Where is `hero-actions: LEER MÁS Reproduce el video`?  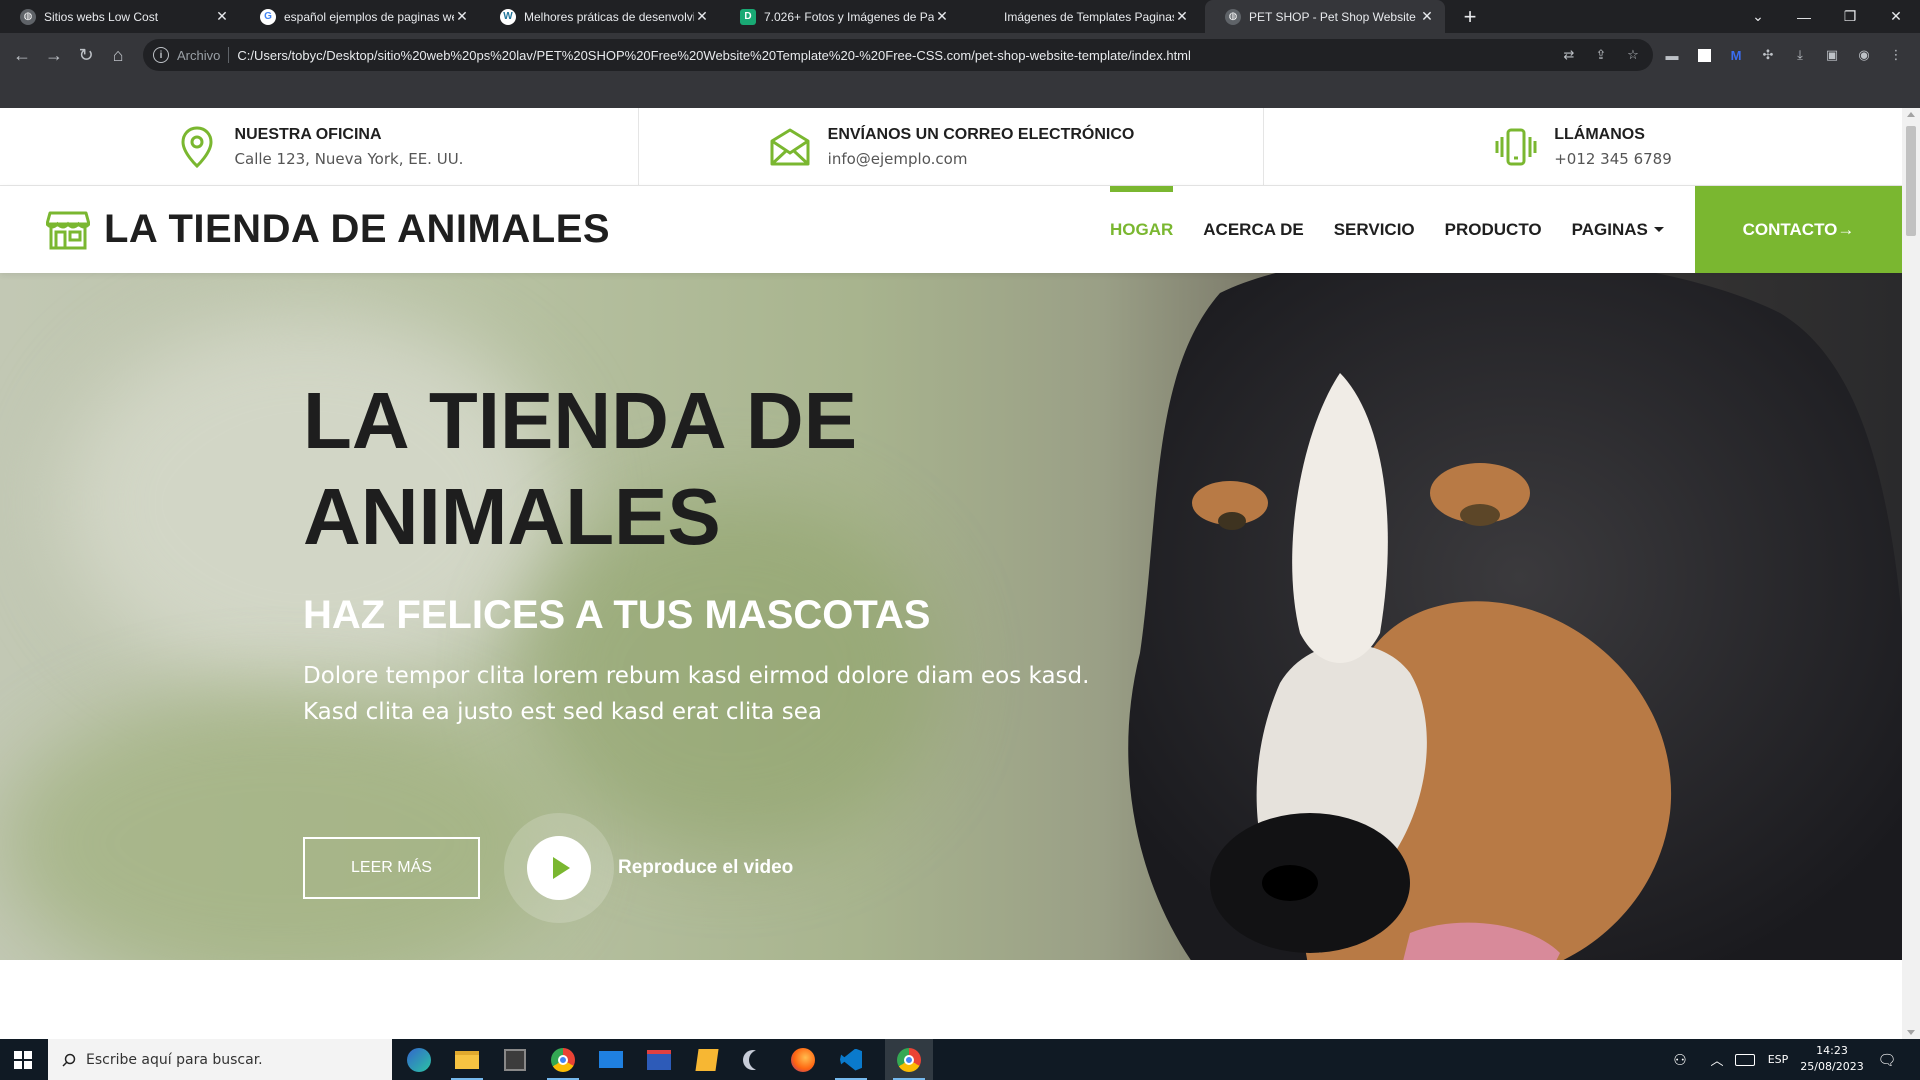
hero-actions: LEER MÁS Reproduce el video is located at coordinates (548, 868).